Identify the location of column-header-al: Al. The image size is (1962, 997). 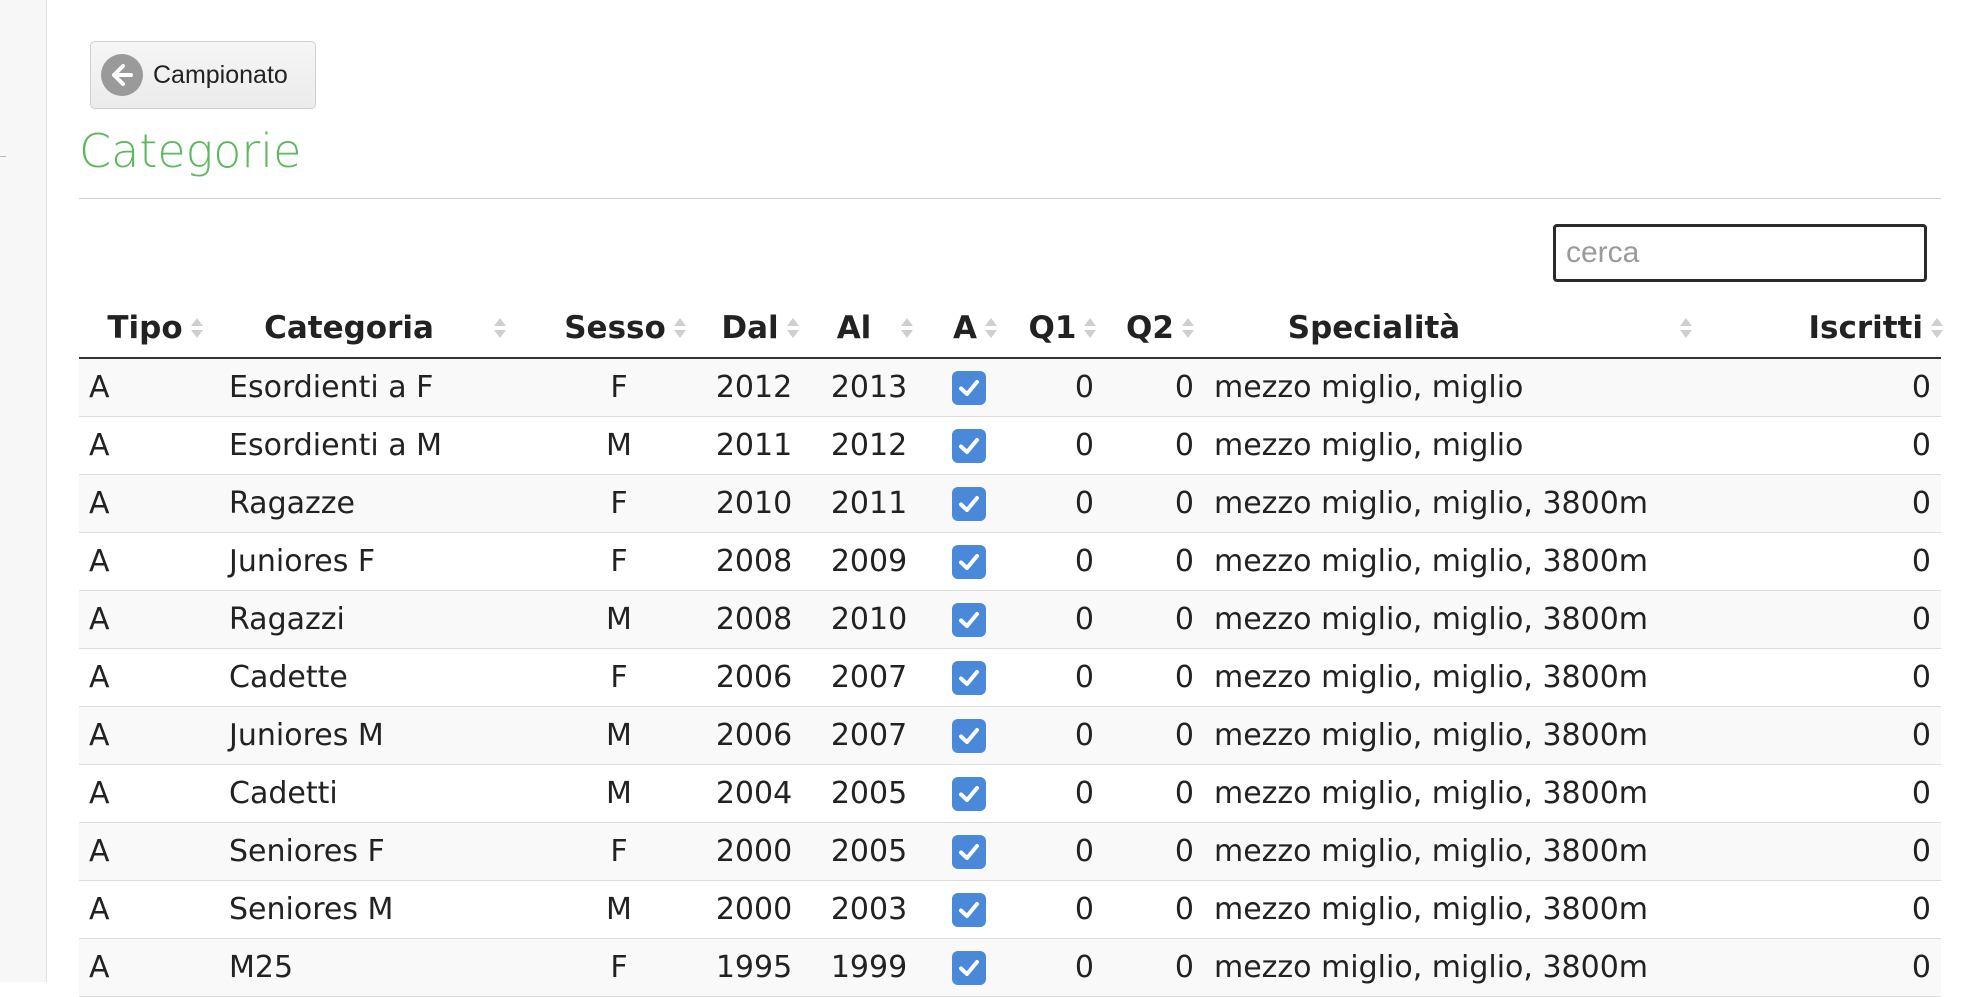
(869, 328).